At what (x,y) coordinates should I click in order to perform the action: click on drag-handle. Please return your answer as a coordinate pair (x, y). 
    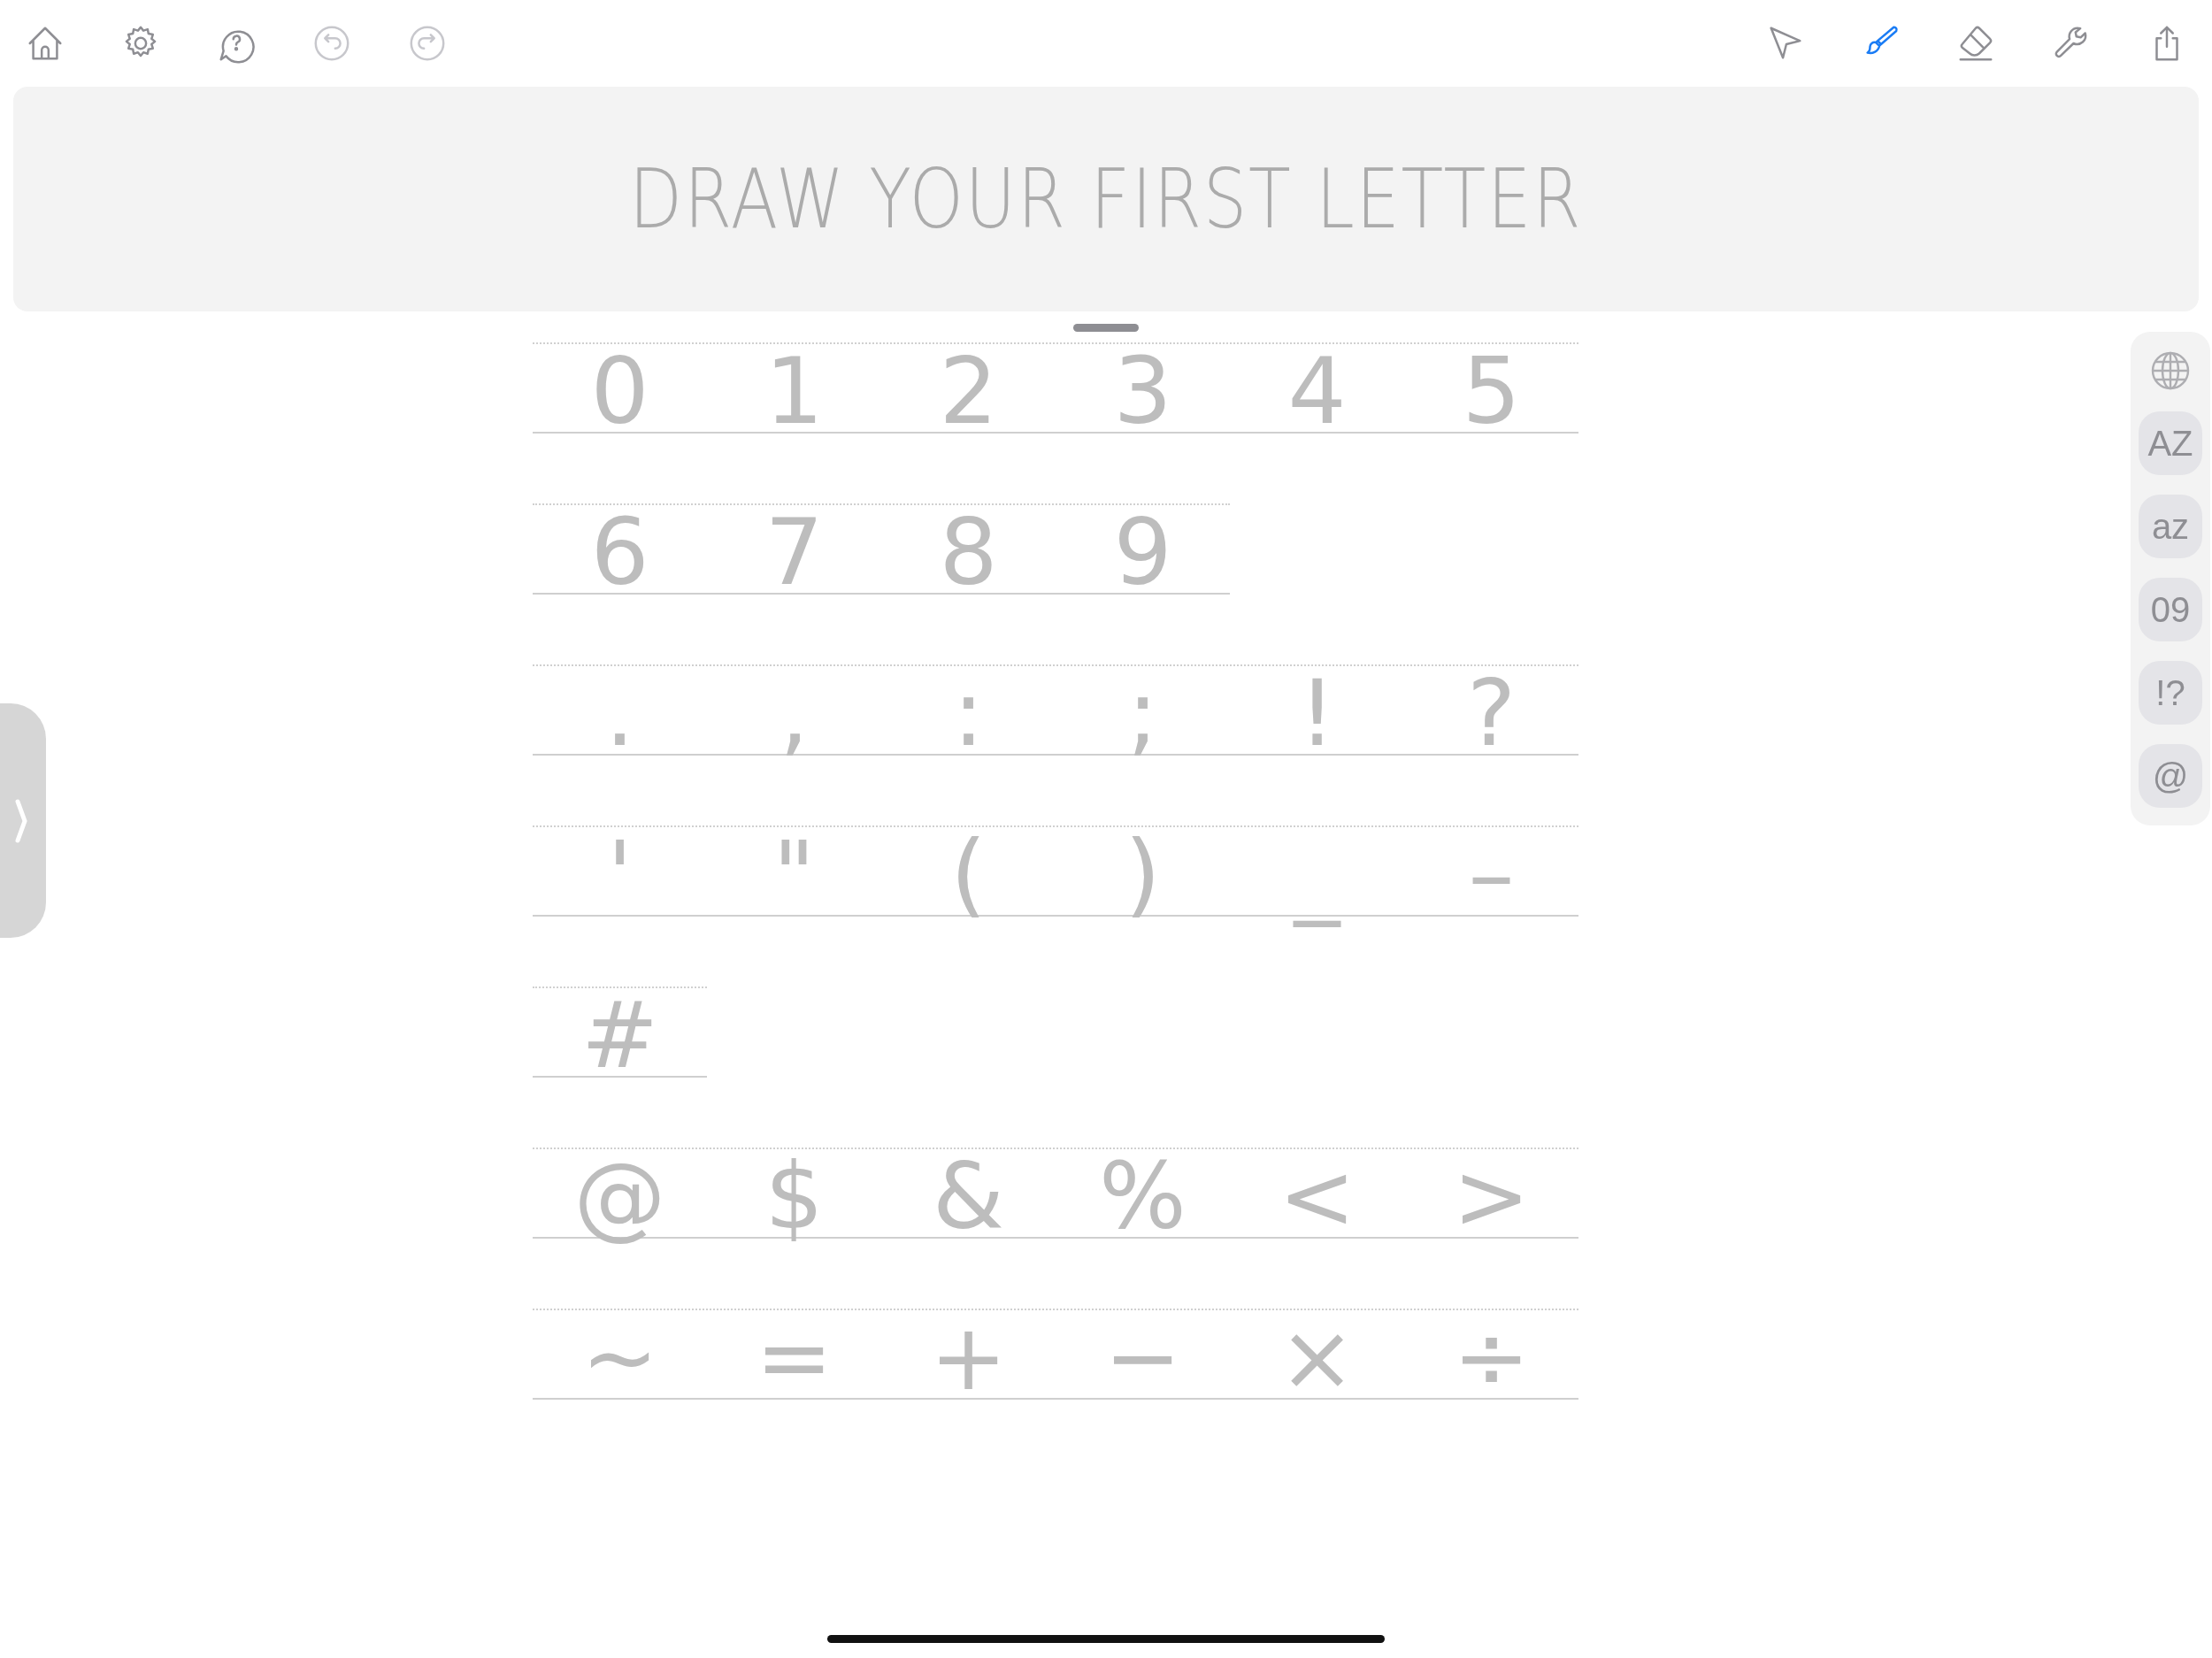
    Looking at the image, I should click on (1106, 328).